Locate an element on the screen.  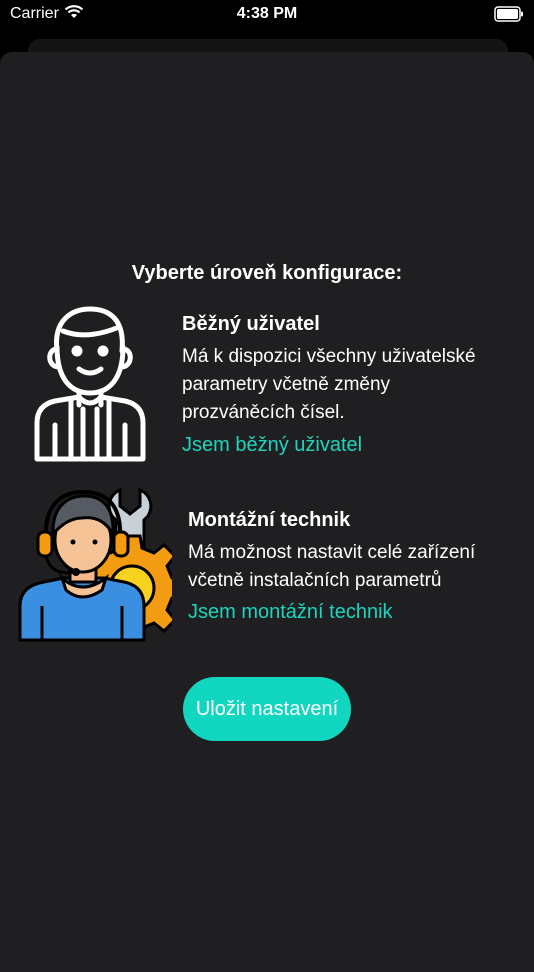
technician-icon is located at coordinates (95, 564).